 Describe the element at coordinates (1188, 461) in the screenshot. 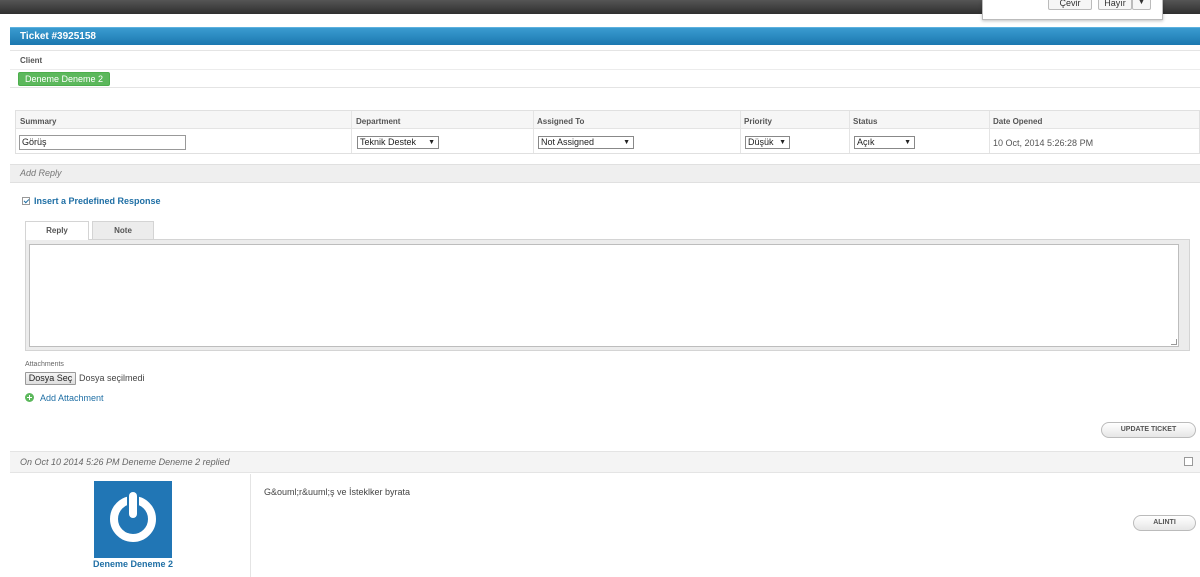

I see `reply-select-checkbox` at that location.